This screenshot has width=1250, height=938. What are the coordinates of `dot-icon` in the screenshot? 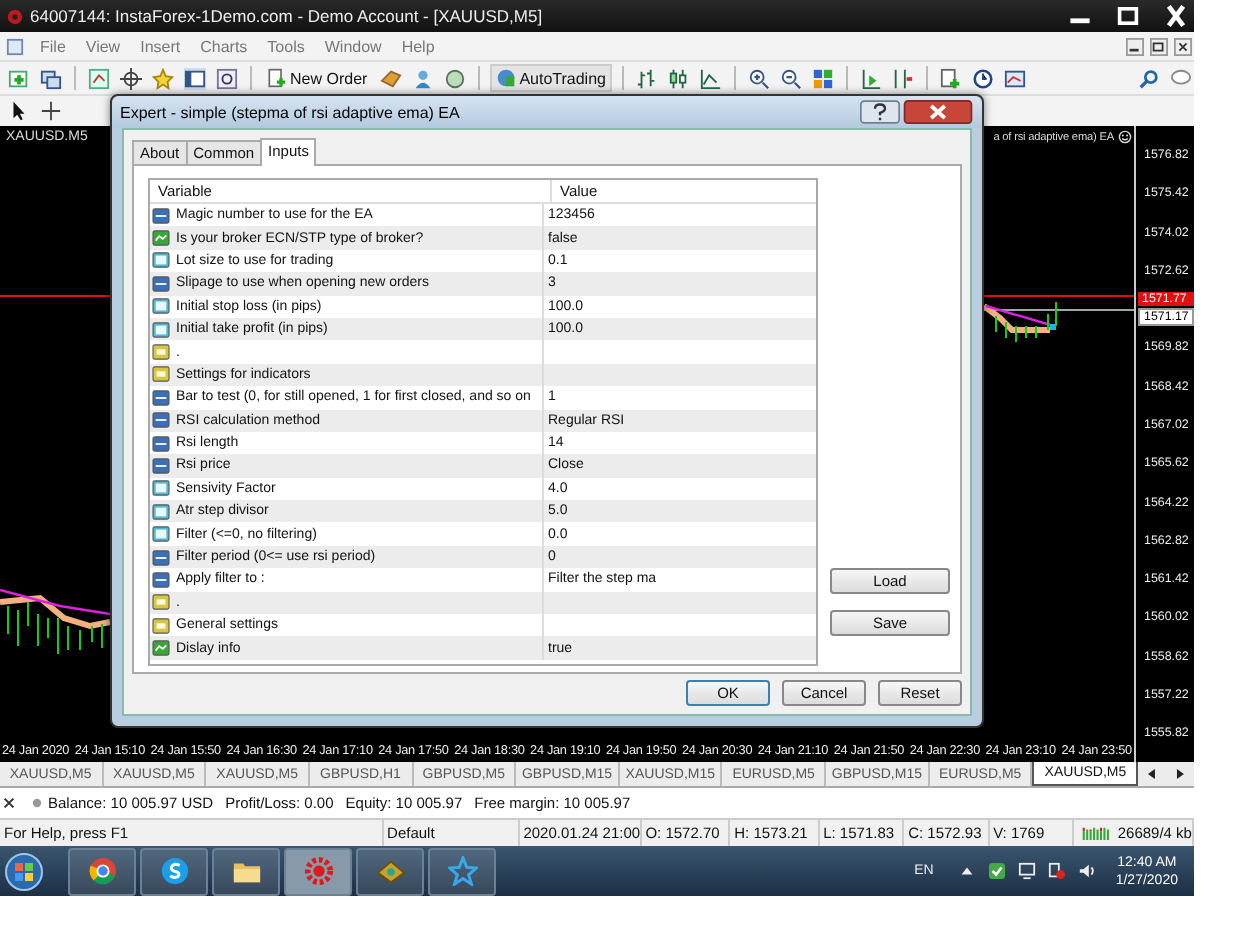 It's located at (37, 803).